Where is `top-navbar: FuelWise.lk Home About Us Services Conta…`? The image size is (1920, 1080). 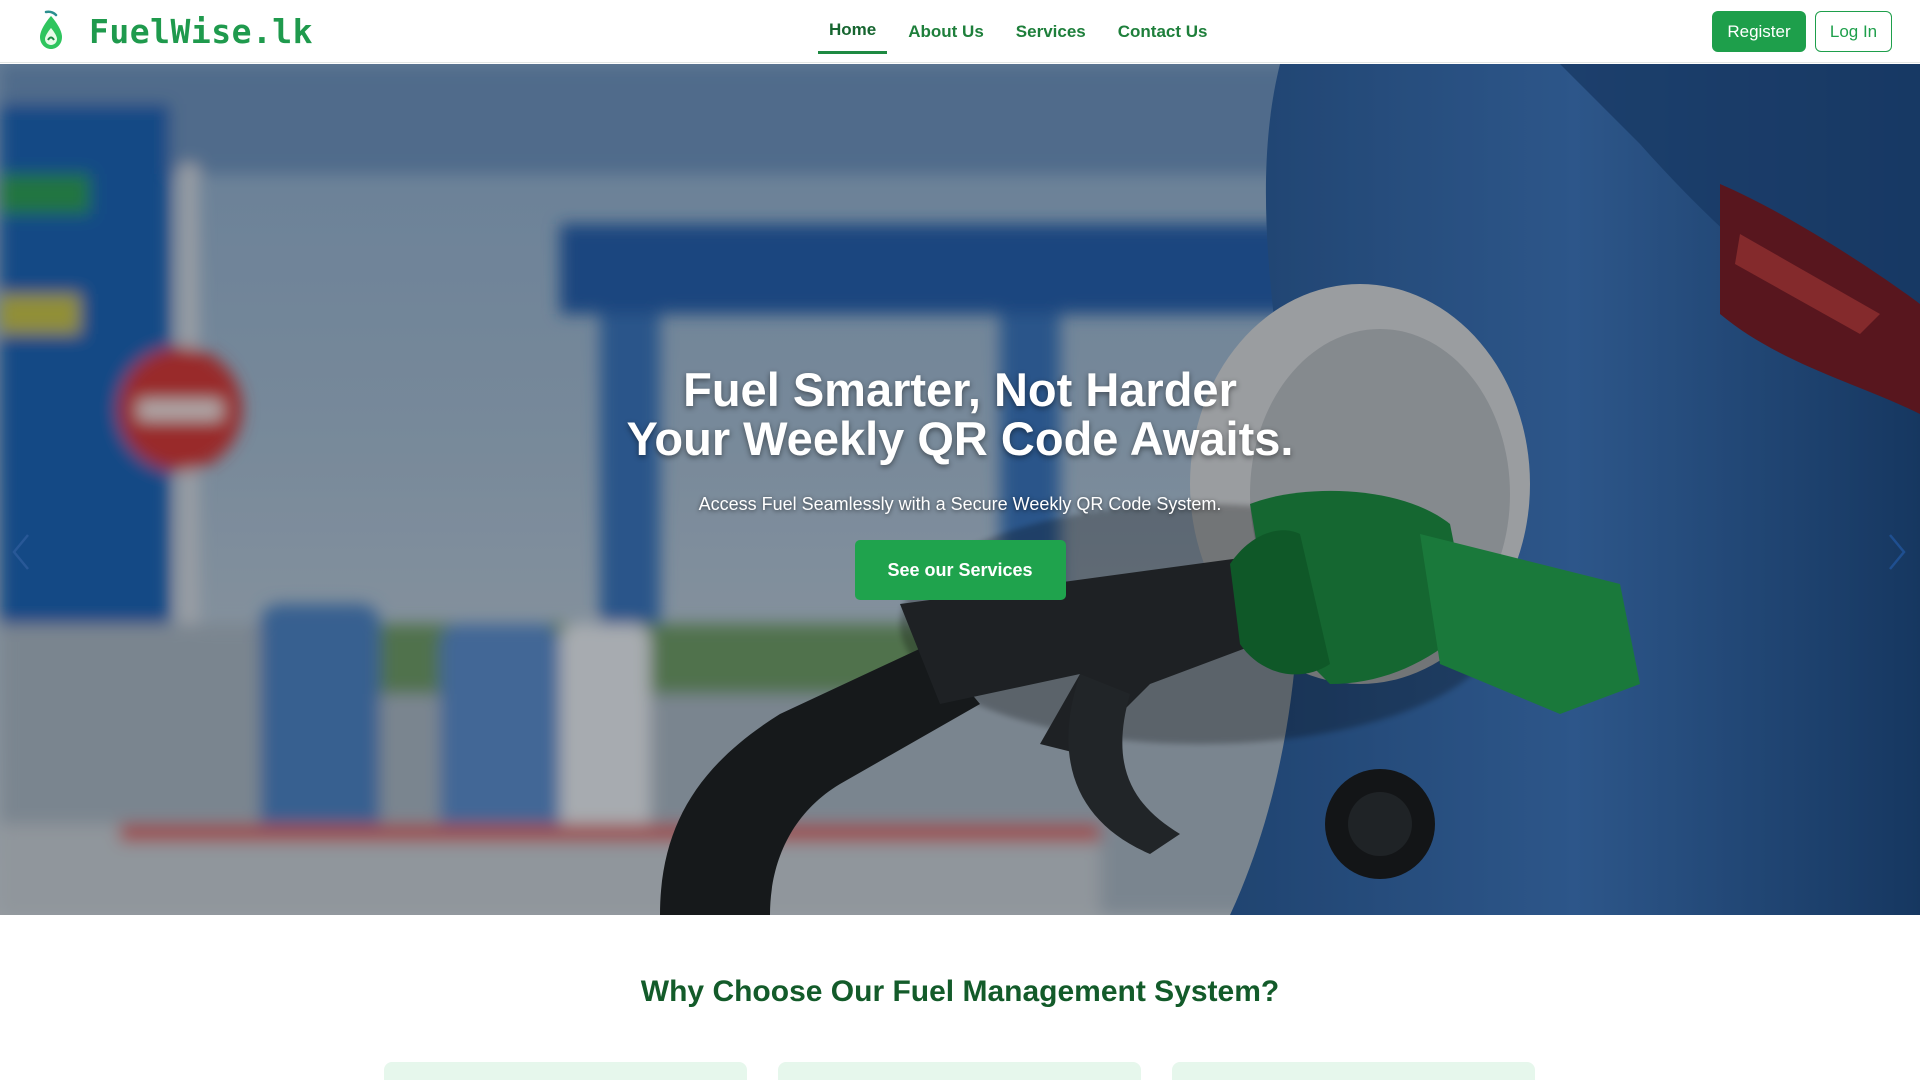
top-navbar: FuelWise.lk Home About Us Services Conta… is located at coordinates (960, 31).